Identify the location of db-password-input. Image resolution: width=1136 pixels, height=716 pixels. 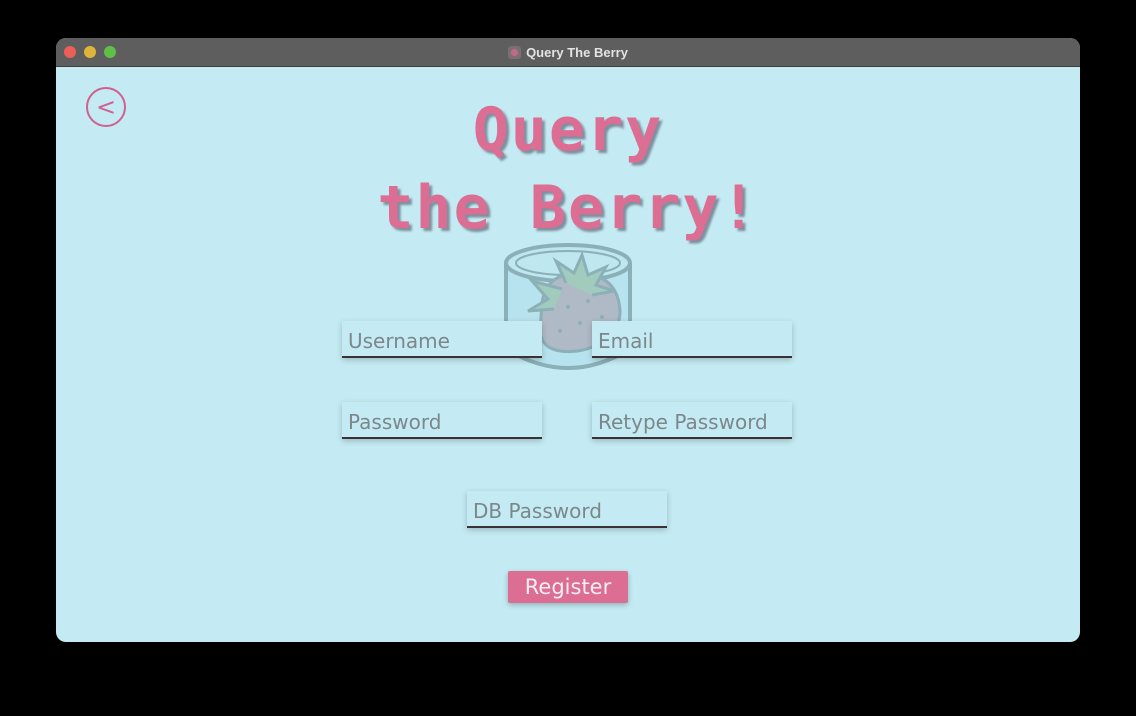
(567, 508).